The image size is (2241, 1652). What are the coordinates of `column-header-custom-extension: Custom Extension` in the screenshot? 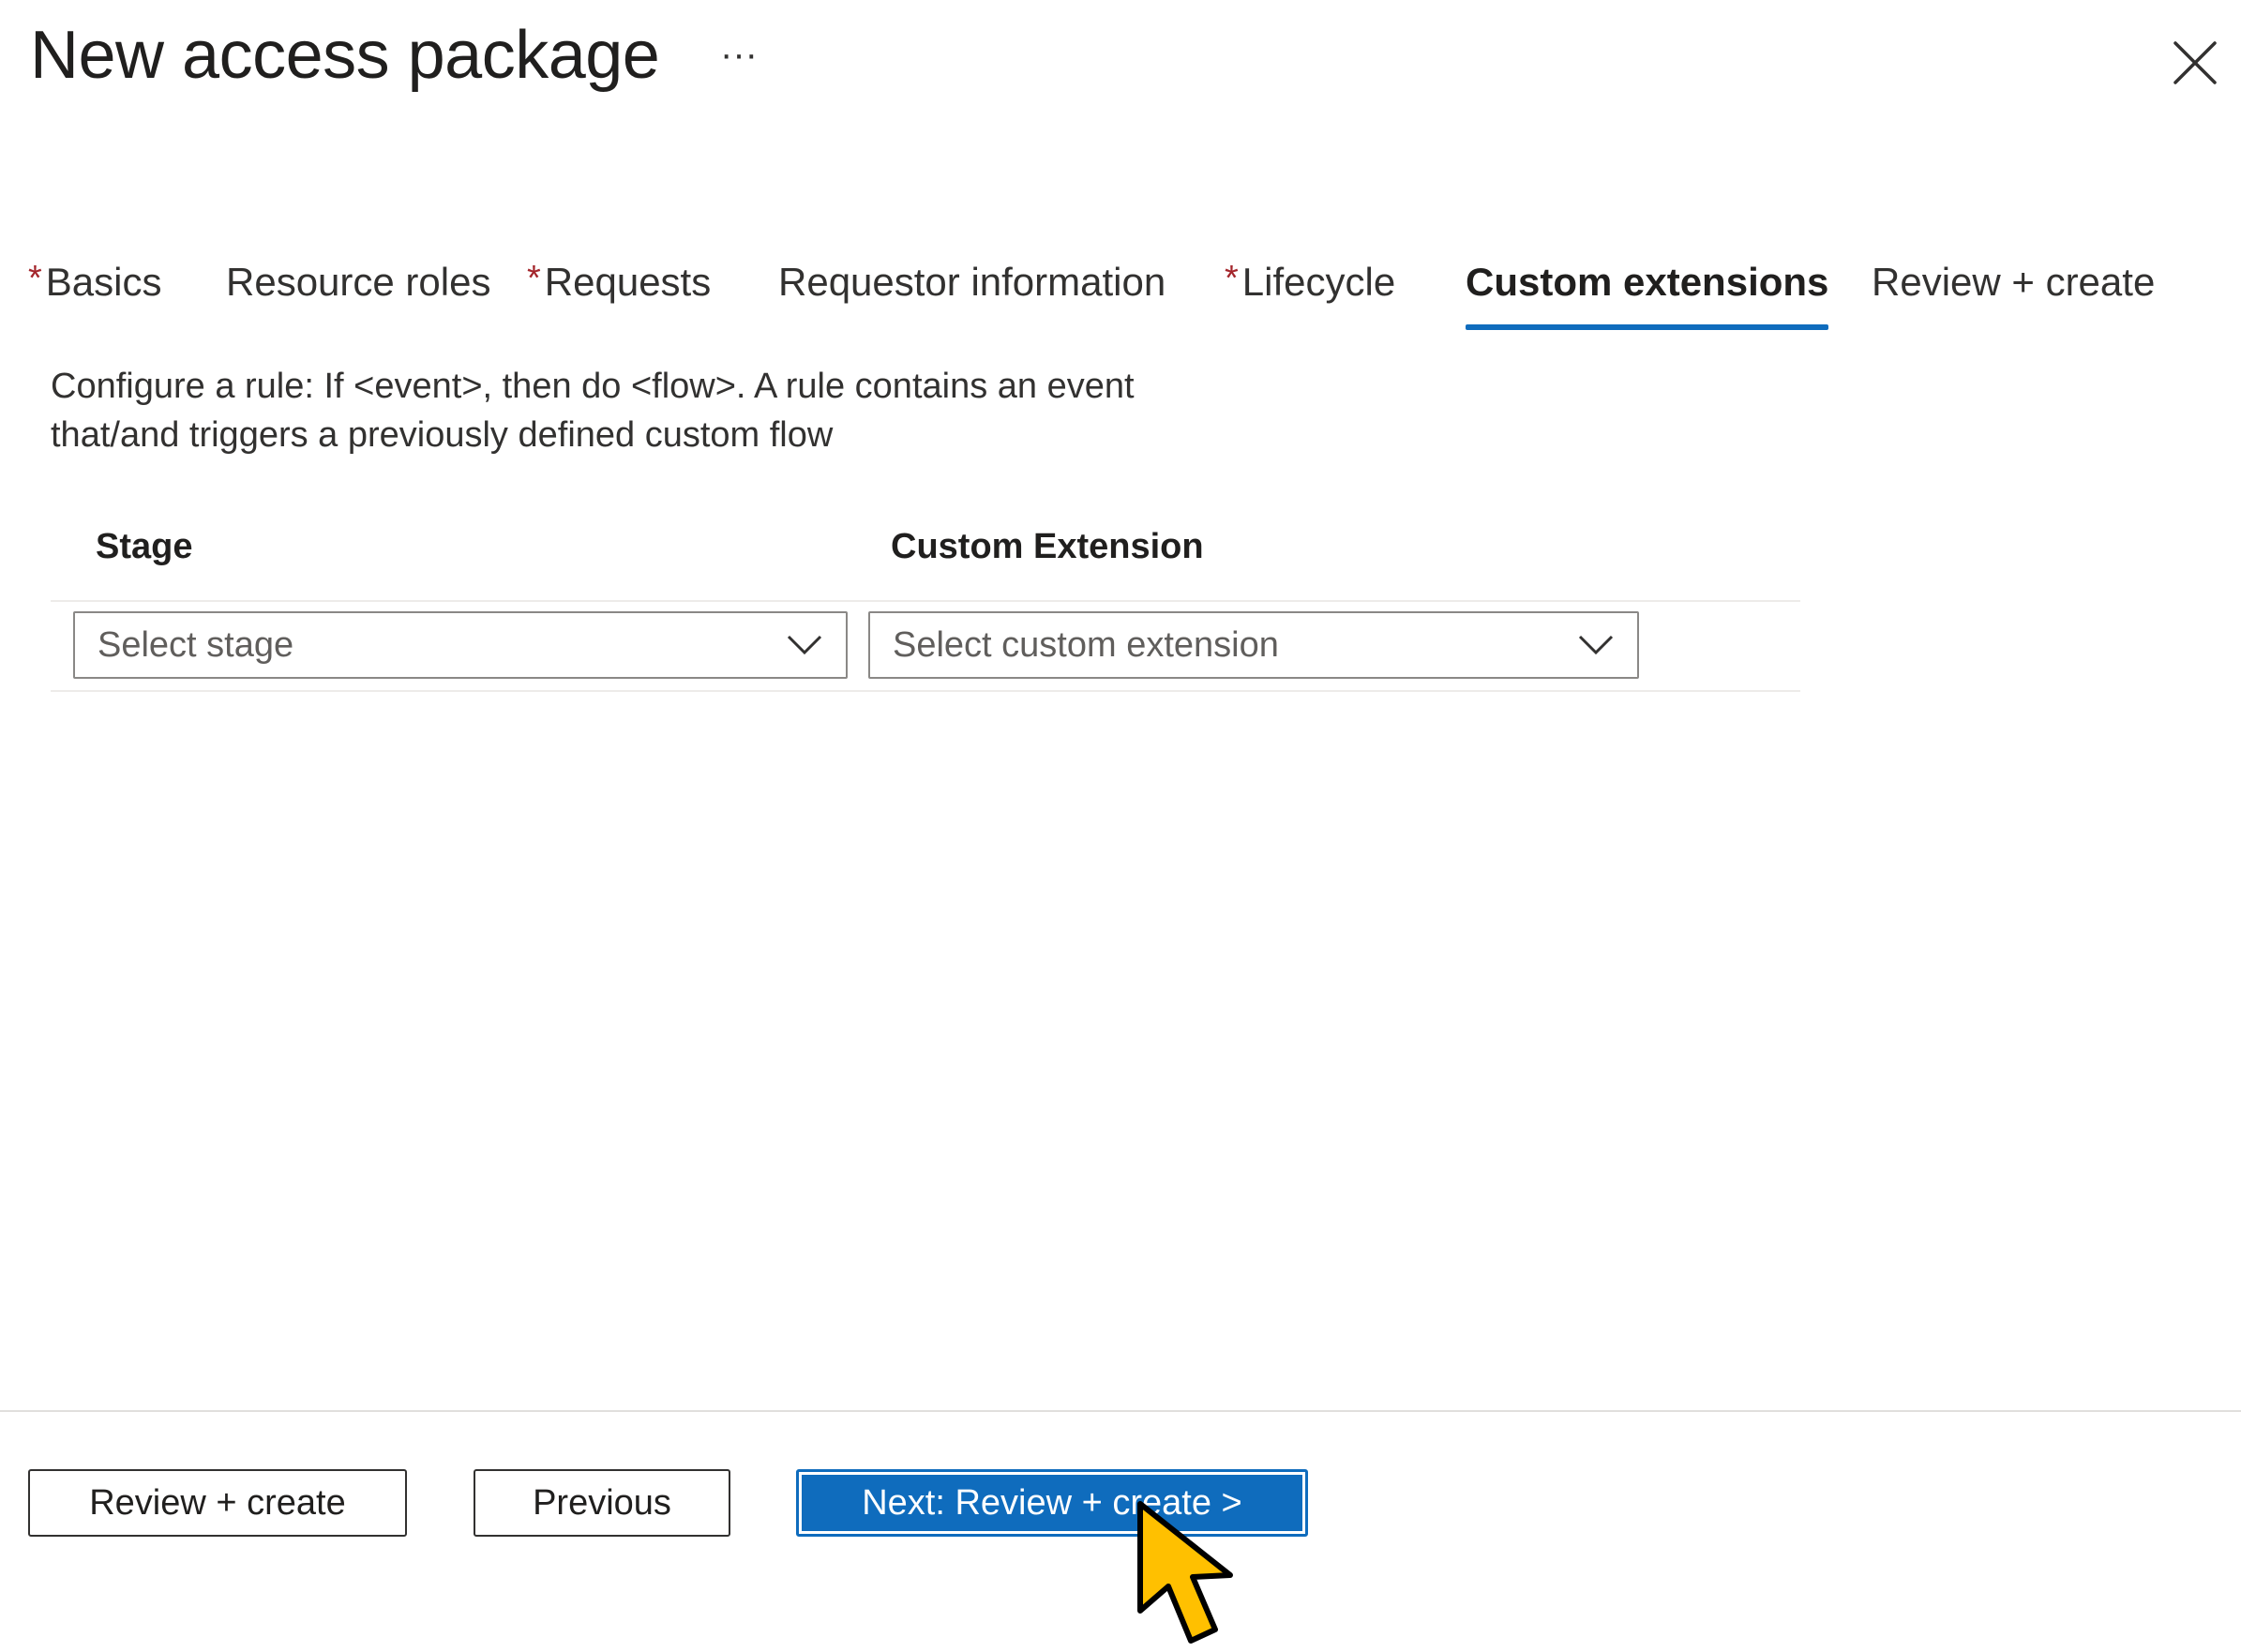 It's located at (1047, 546).